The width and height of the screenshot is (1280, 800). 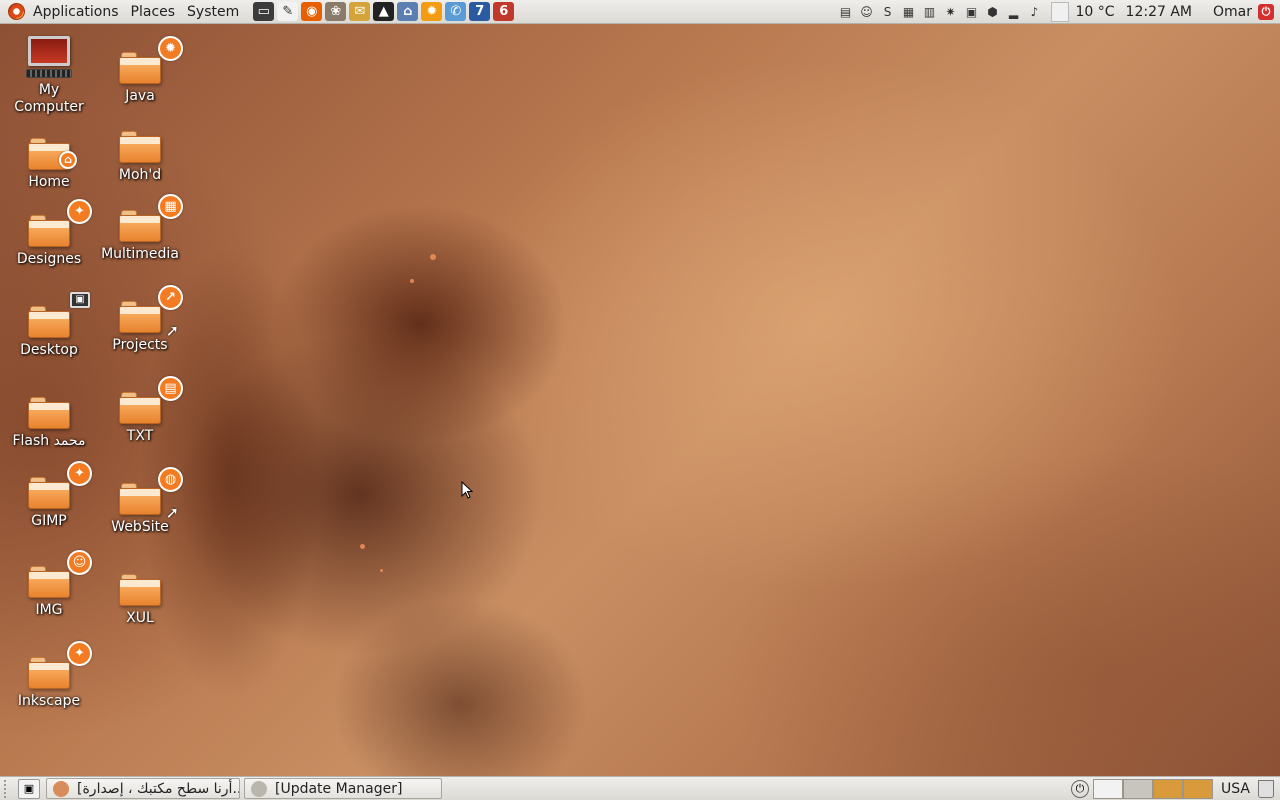 What do you see at coordinates (49, 182) in the screenshot?
I see `desktop-icon-label: Home` at bounding box center [49, 182].